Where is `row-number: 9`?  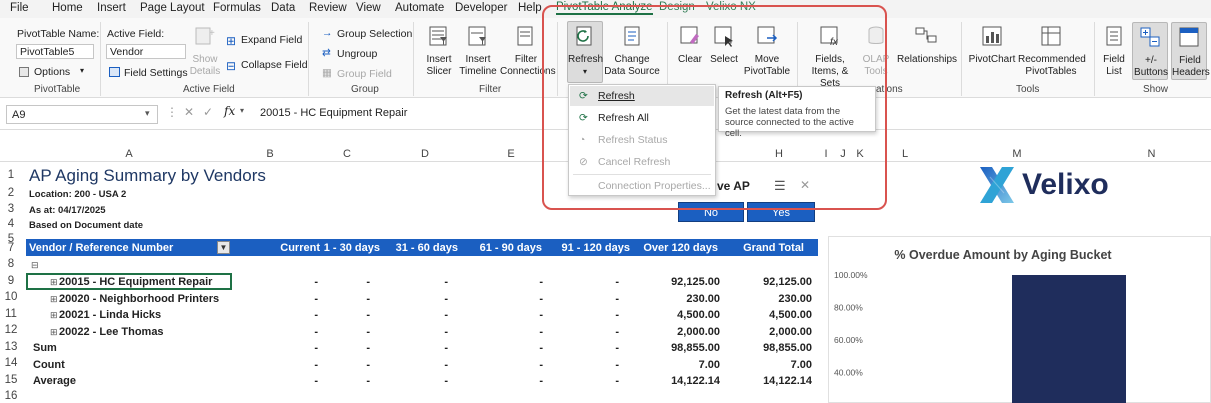
row-number: 9 is located at coordinates (11, 281).